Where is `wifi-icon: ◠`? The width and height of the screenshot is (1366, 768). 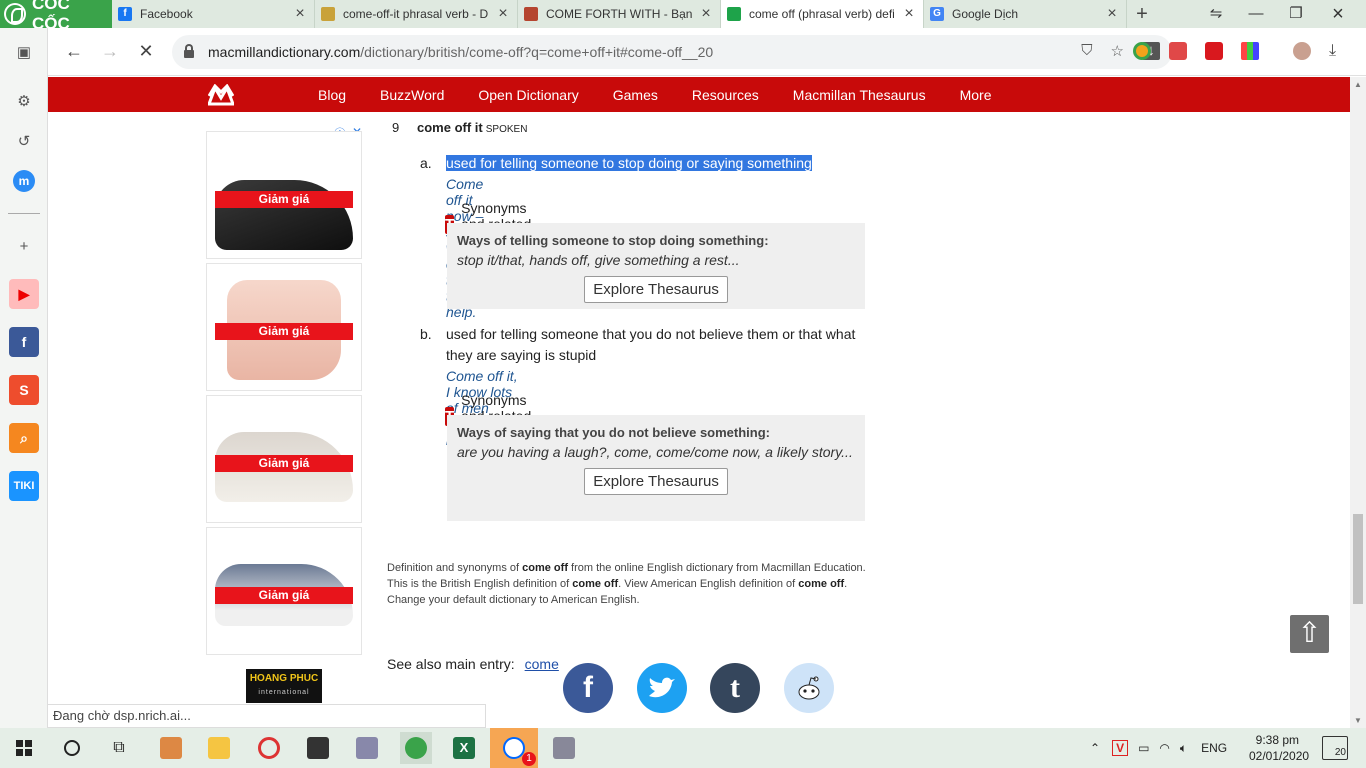 wifi-icon: ◠ is located at coordinates (1164, 748).